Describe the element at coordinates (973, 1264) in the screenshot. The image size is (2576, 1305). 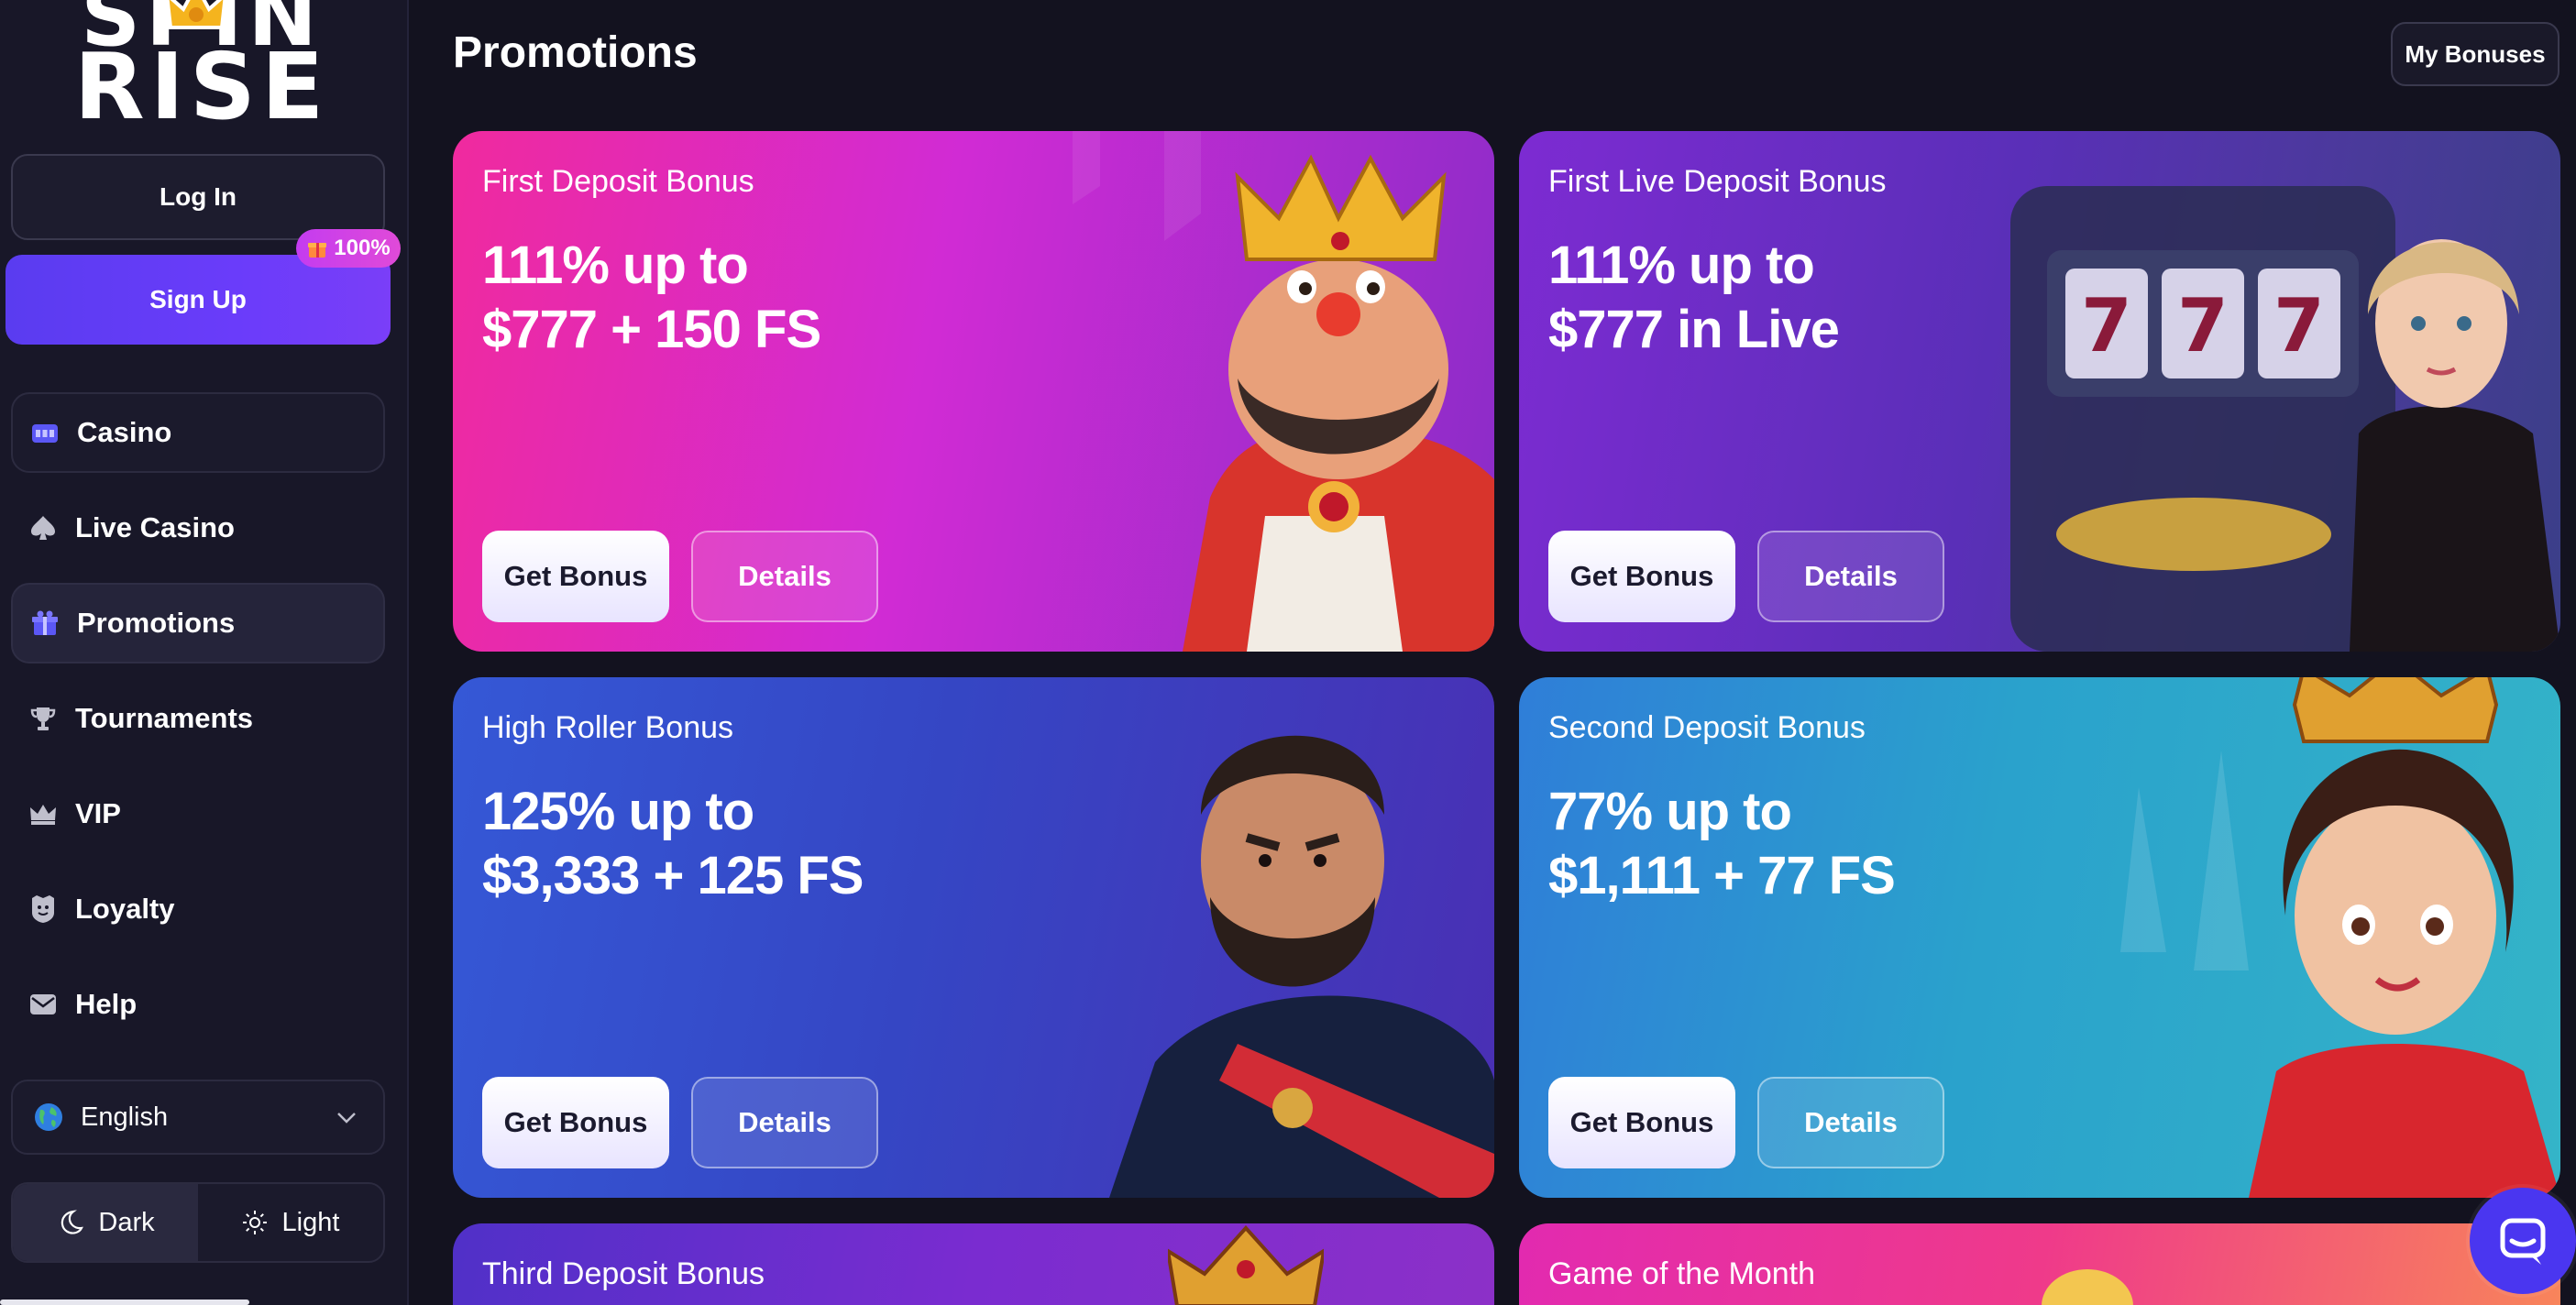
I see `promo-card-third-deposit: Third Deposit Bonus` at that location.